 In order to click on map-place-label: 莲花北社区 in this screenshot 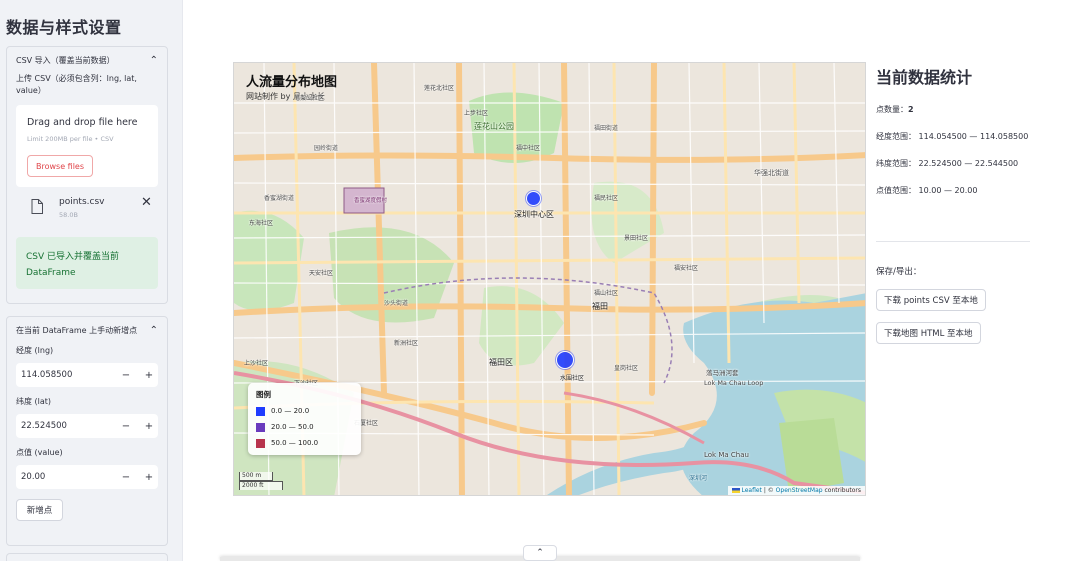, I will do `click(439, 88)`.